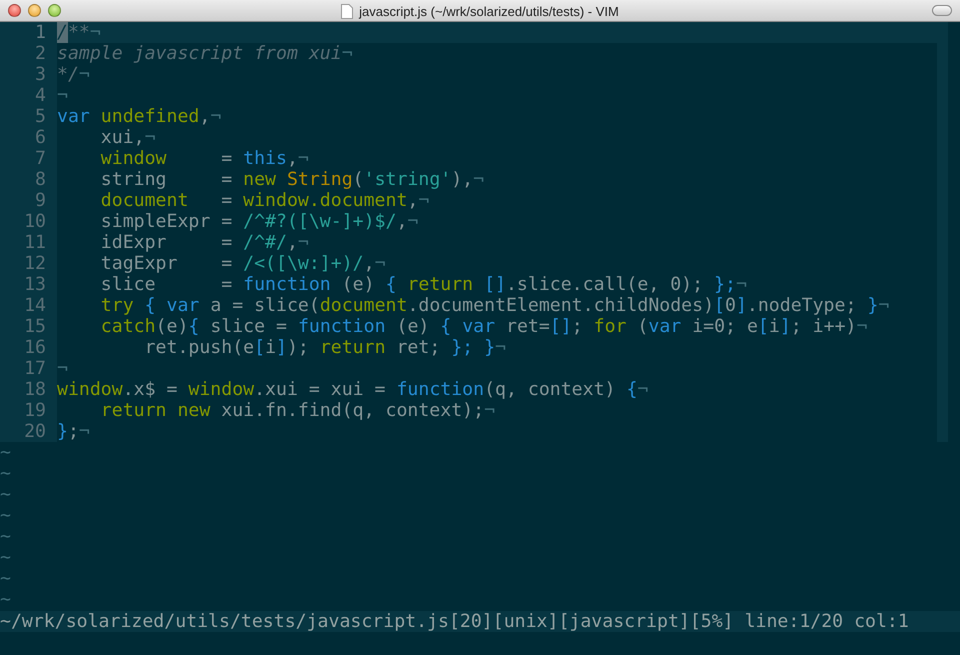 Image resolution: width=960 pixels, height=655 pixels. I want to click on code-line: catch(e){ slice = function (e) { var ret=[]; for (var i=0; e[i]; i++)¬, so click(484, 326).